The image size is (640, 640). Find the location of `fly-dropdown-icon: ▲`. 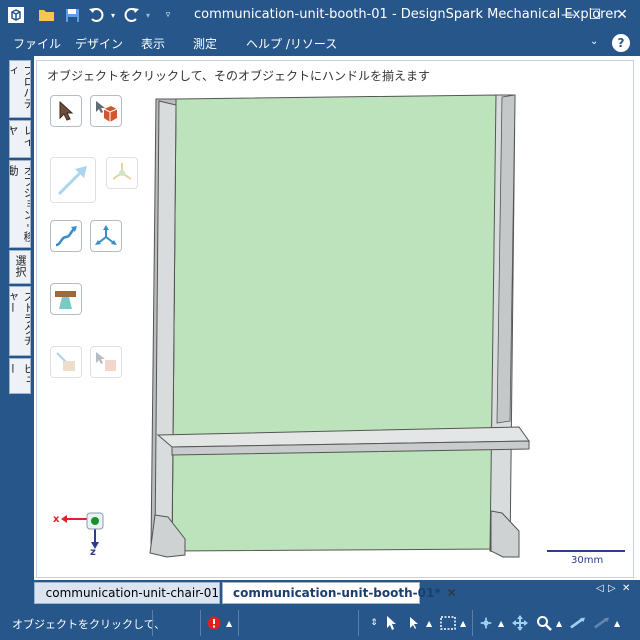

fly-dropdown-icon: ▲ is located at coordinates (617, 623).